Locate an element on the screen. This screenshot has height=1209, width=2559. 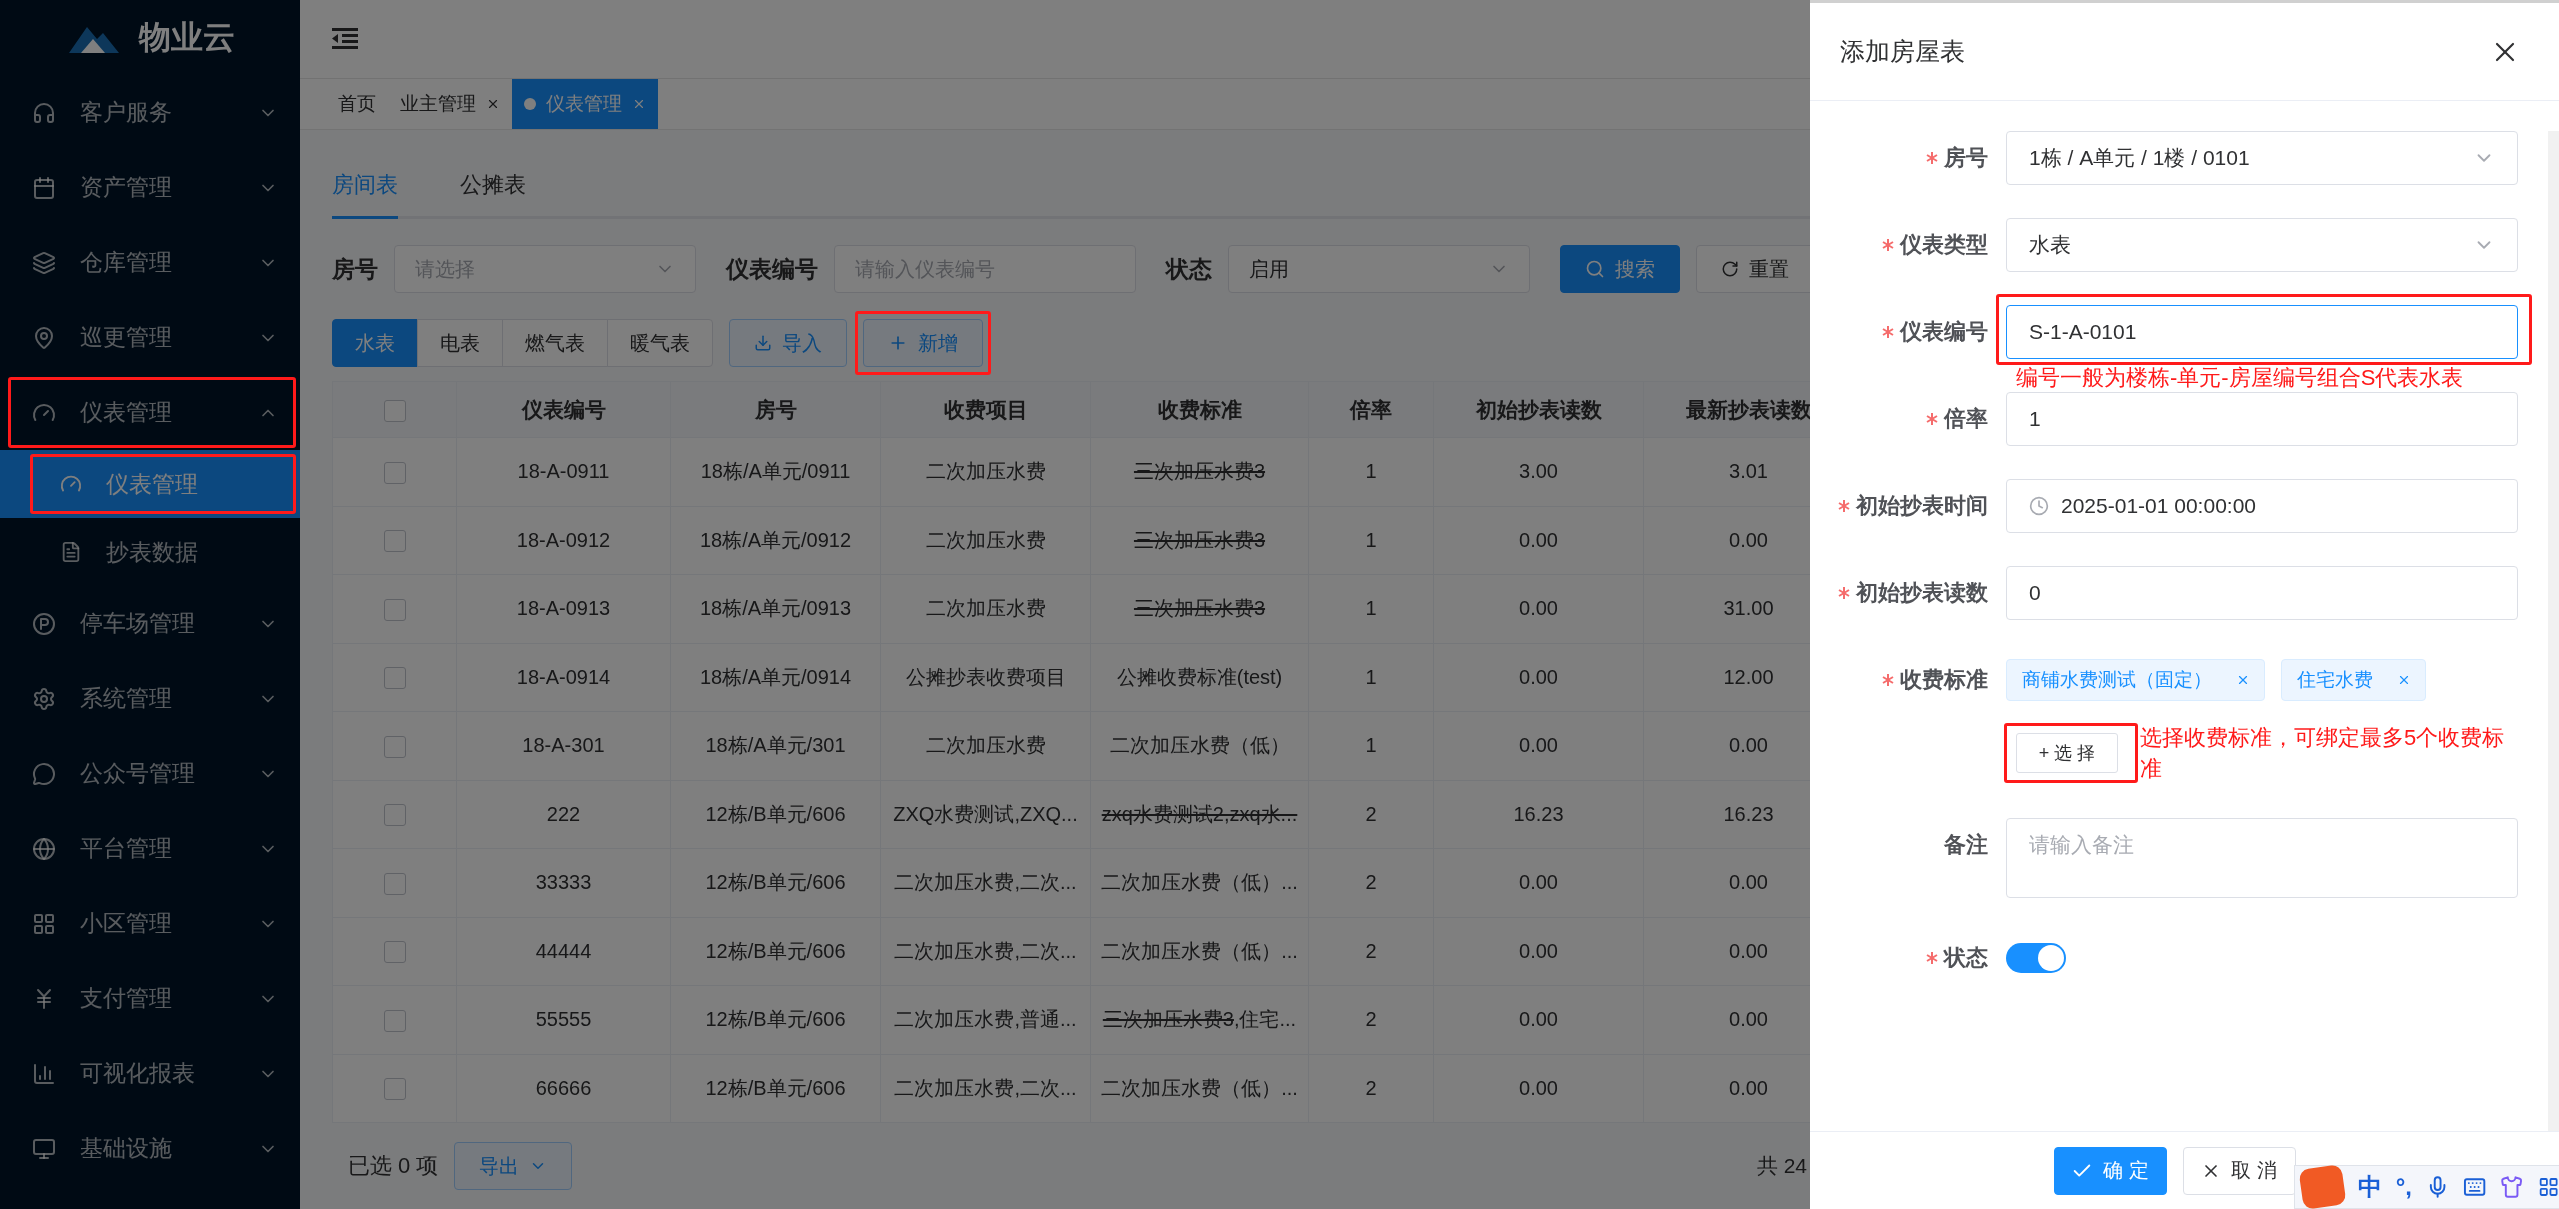
select-field: 1栋 / A单元 / 1楼 / 0101 is located at coordinates (2262, 158).